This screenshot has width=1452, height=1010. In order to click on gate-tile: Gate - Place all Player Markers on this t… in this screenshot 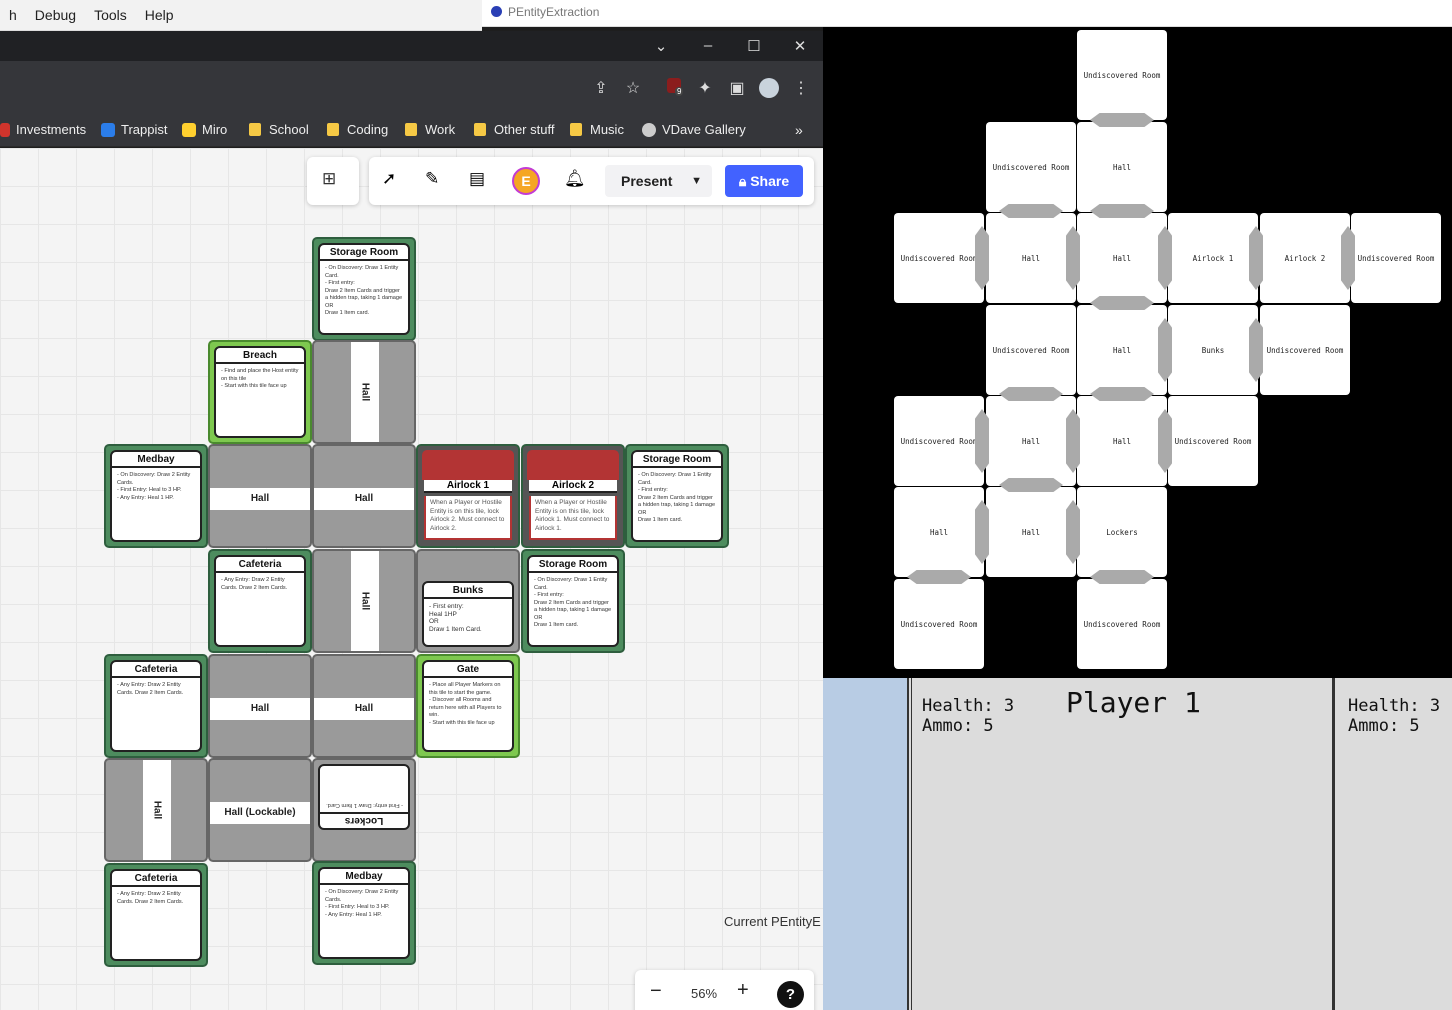, I will do `click(468, 706)`.